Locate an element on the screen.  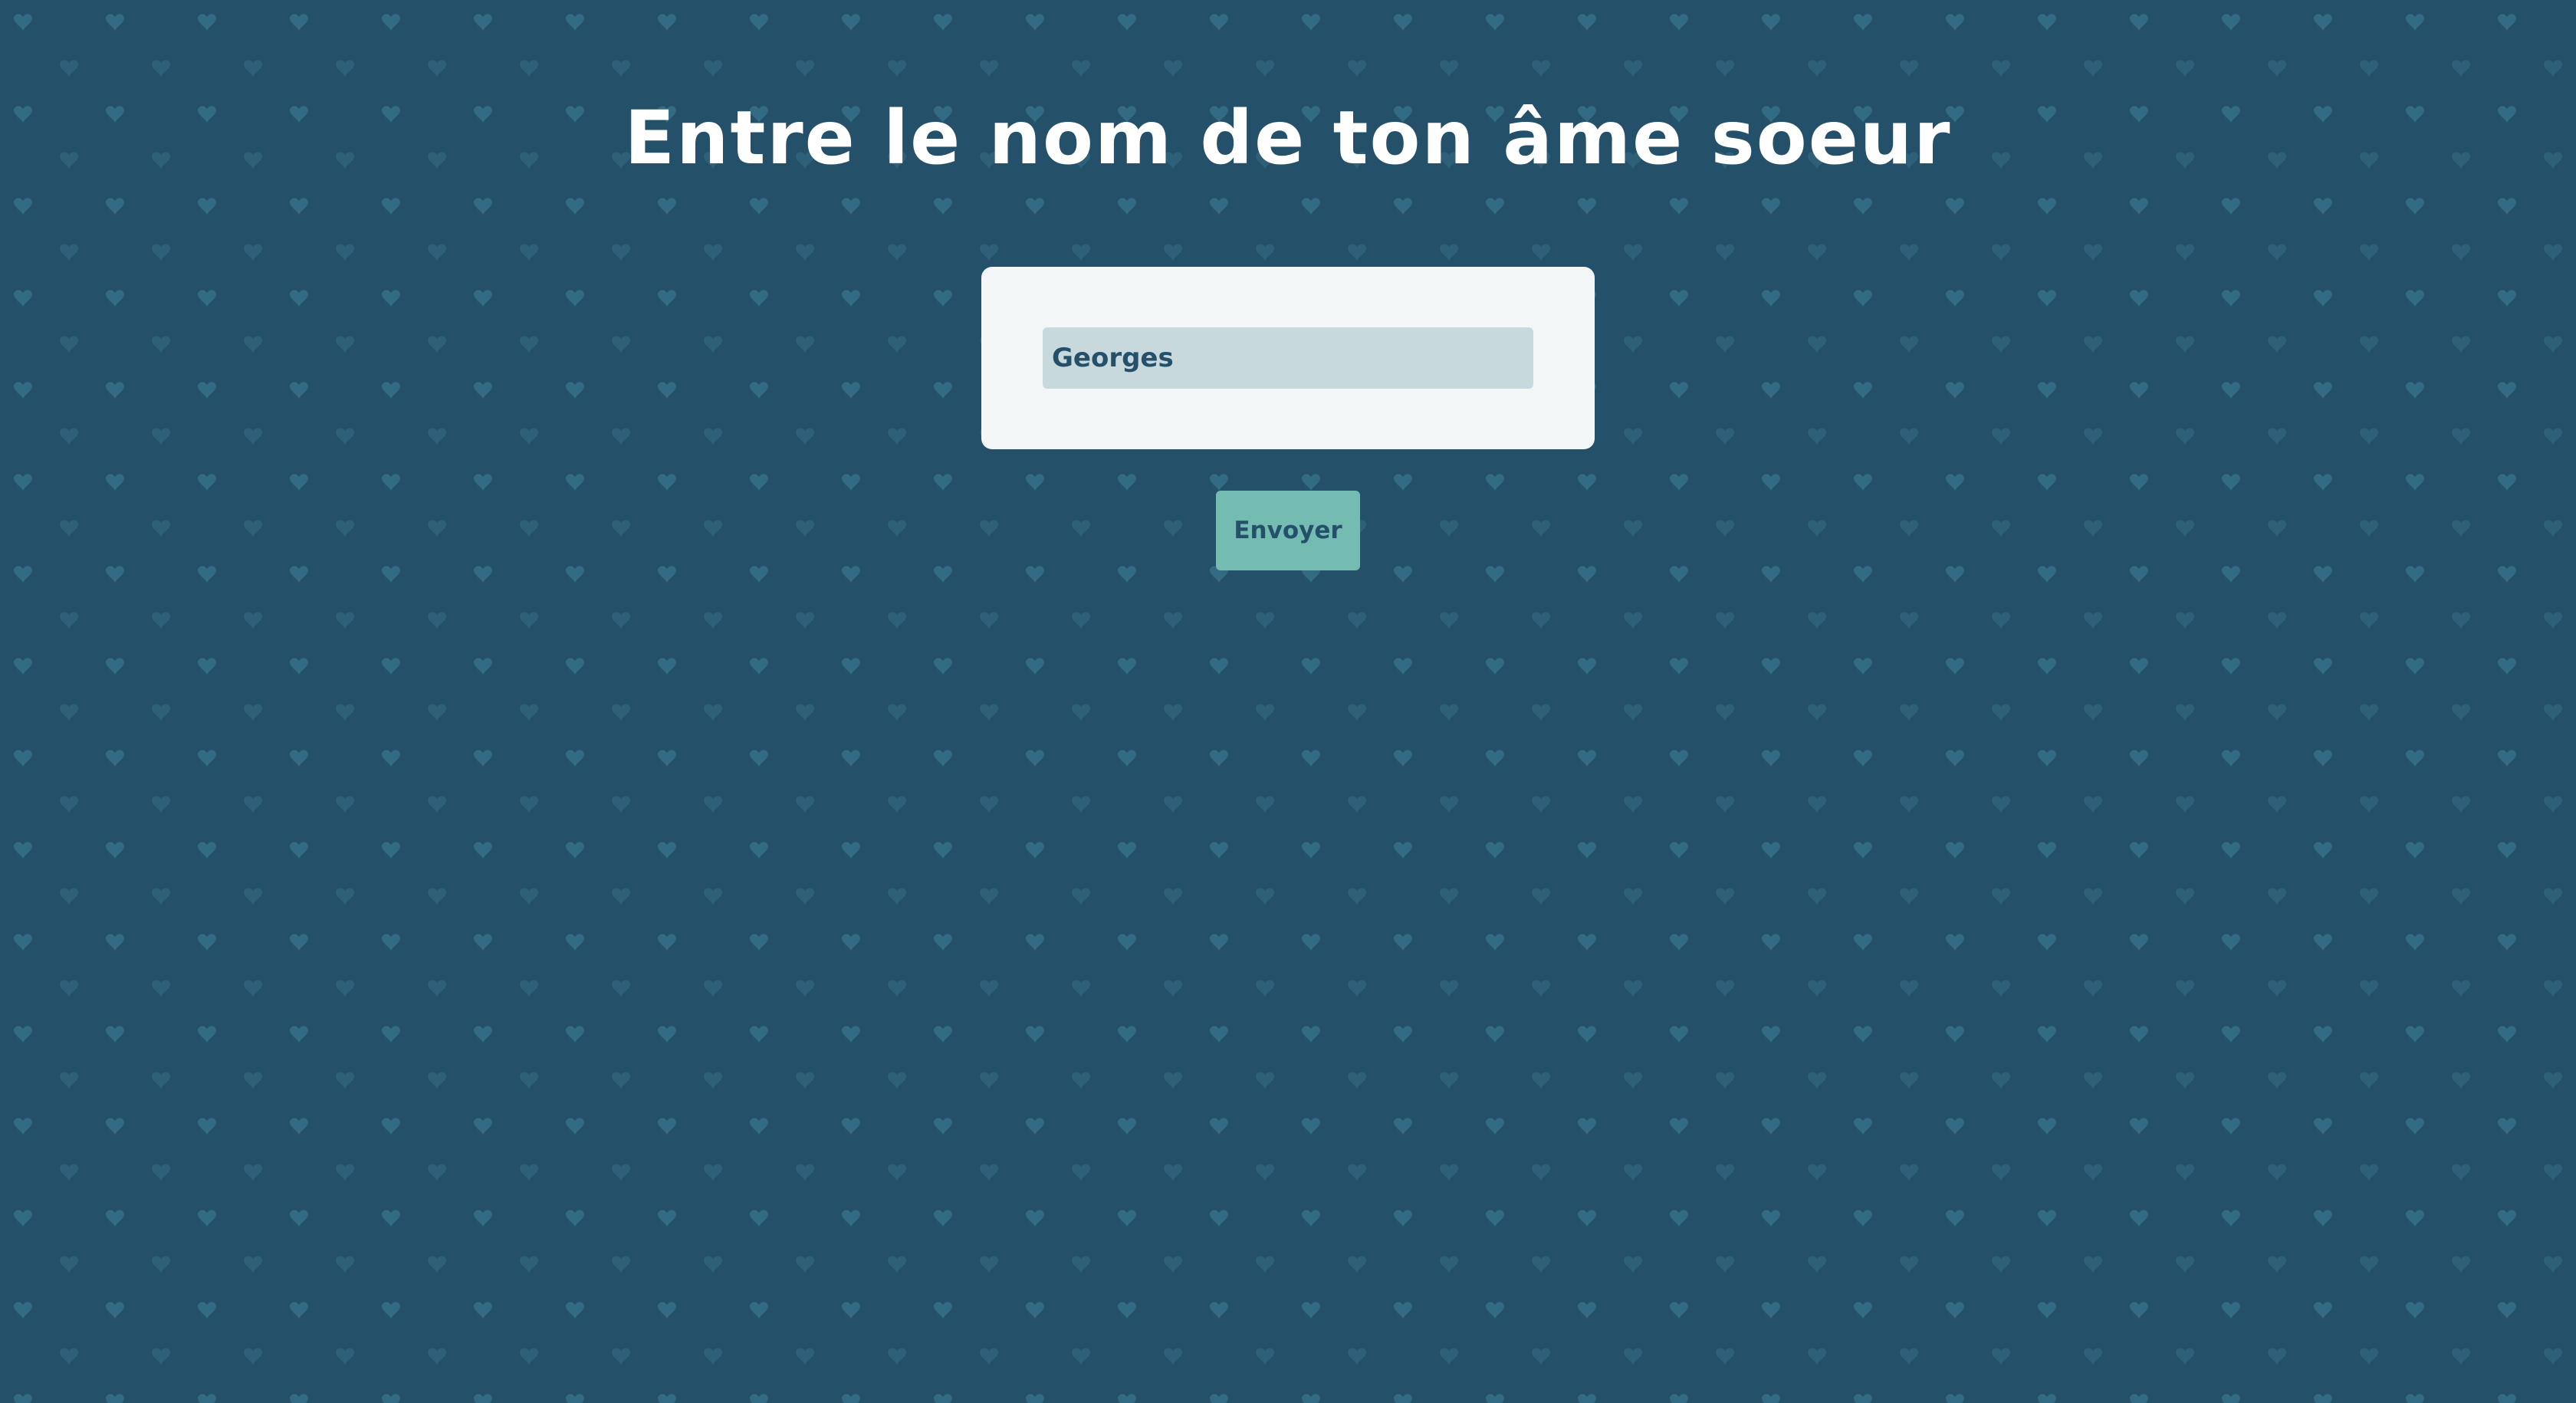
page-title: Entre le nom de ton âme soeur is located at coordinates (1288, 138).